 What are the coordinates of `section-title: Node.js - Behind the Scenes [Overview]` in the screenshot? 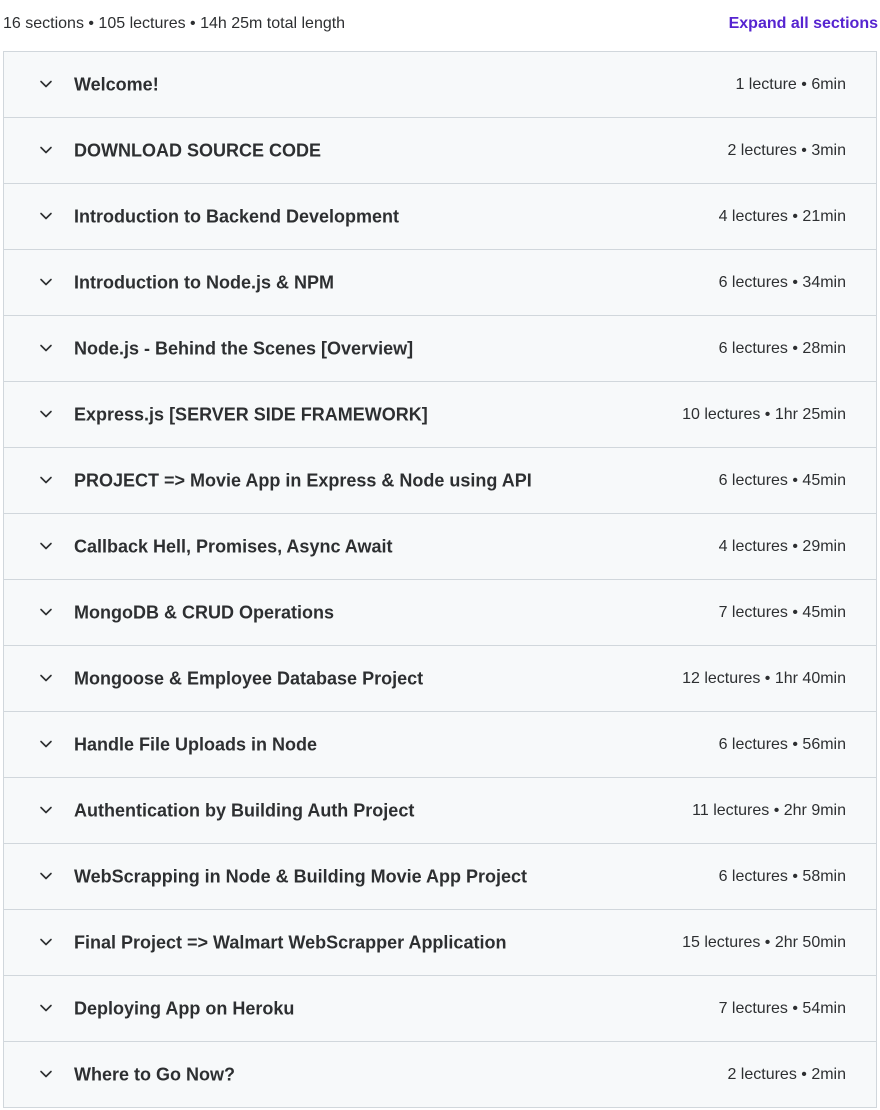 It's located at (244, 348).